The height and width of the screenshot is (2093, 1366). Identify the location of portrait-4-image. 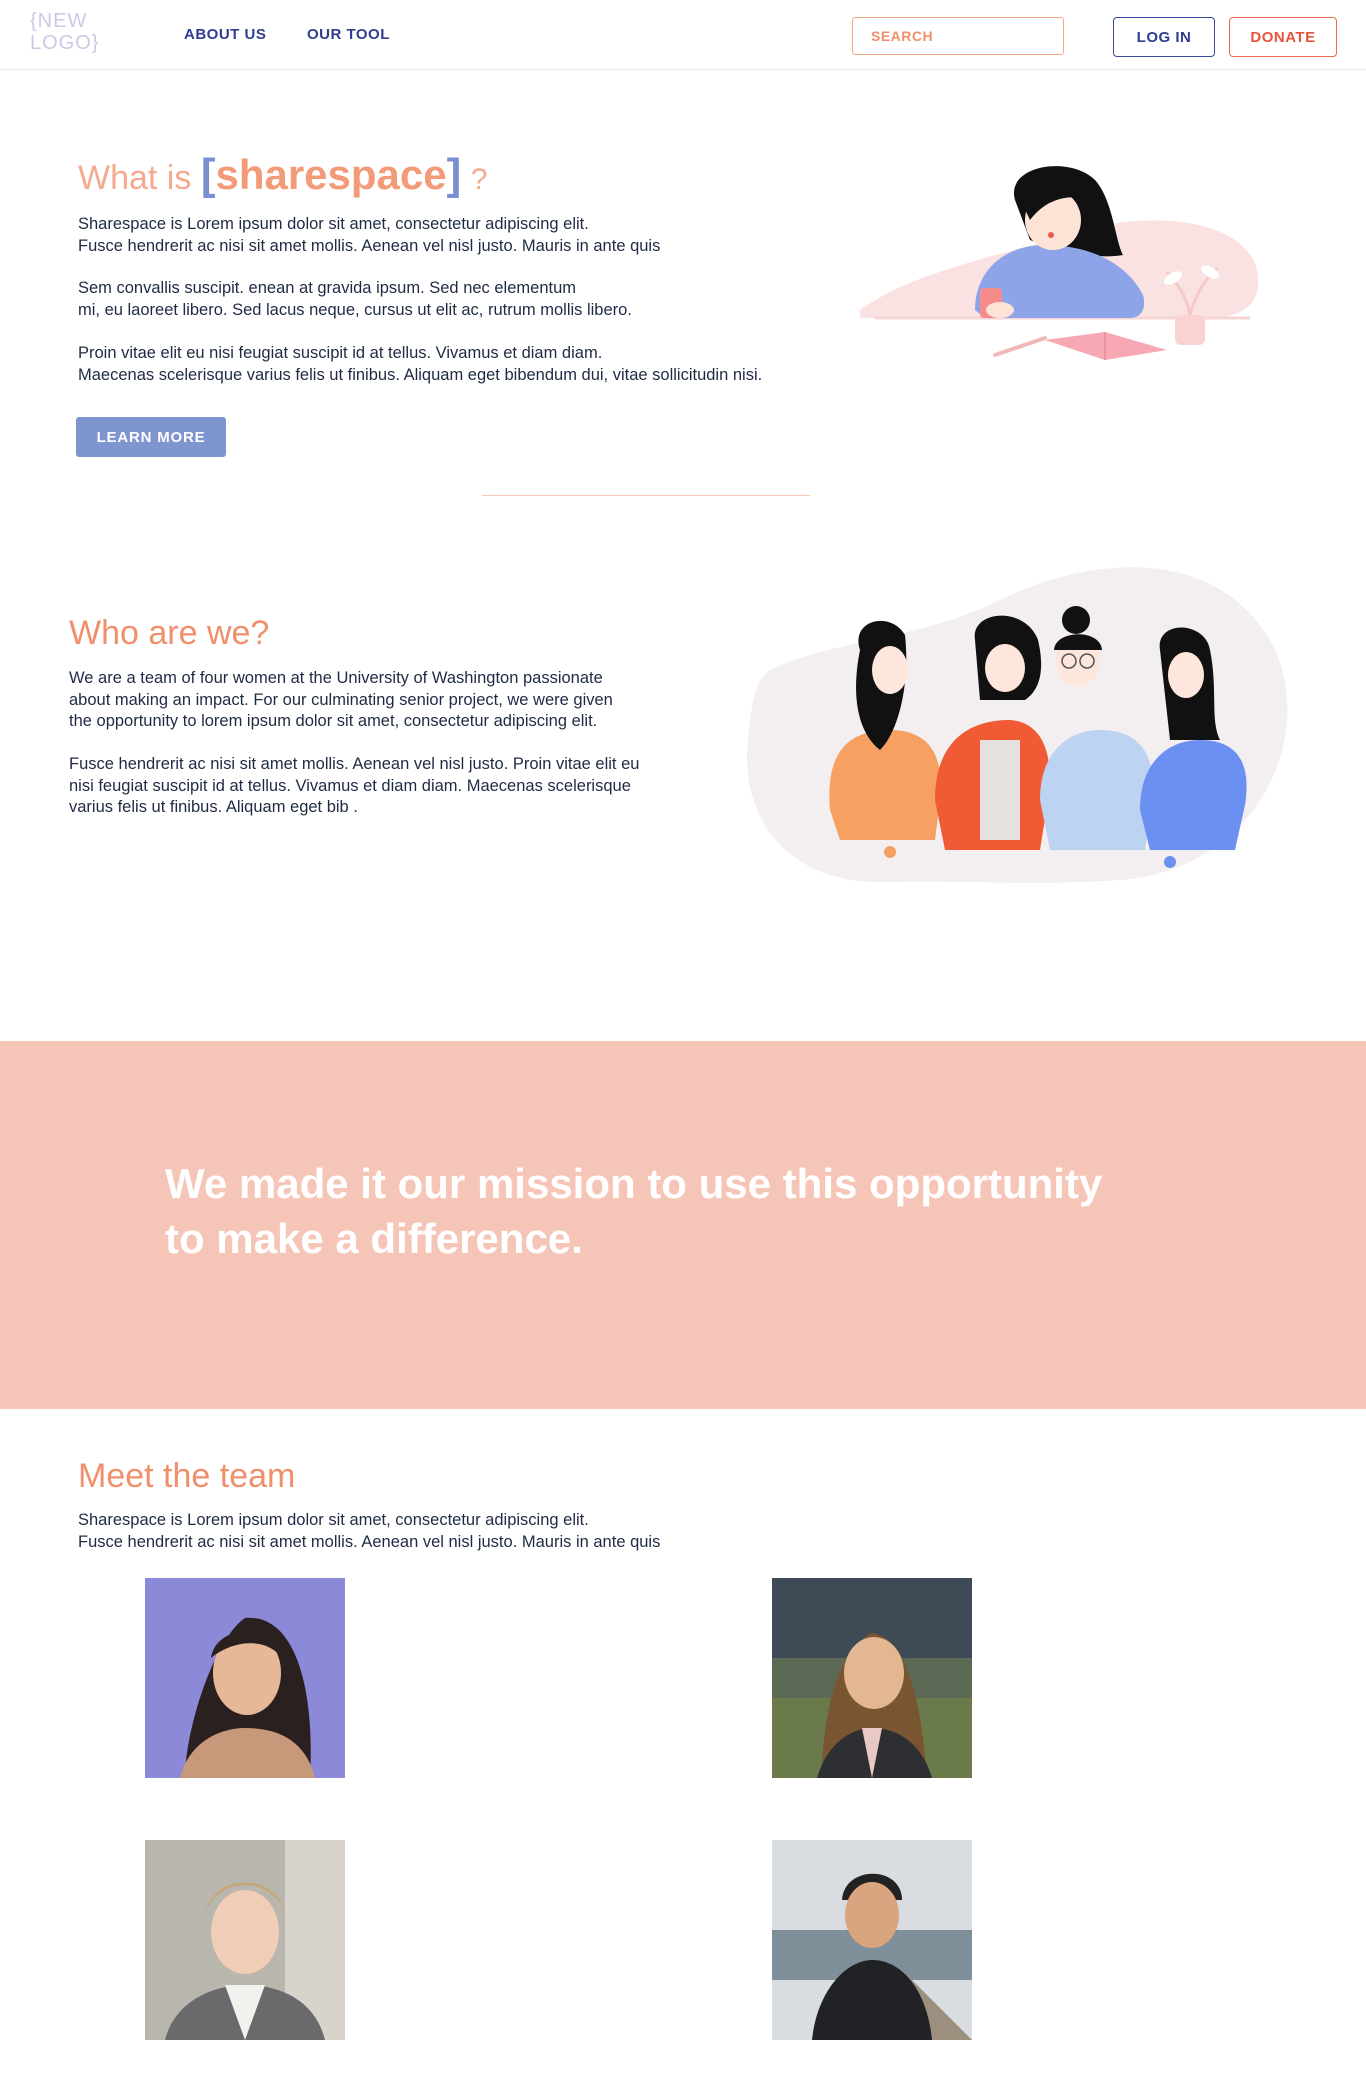
(872, 1940).